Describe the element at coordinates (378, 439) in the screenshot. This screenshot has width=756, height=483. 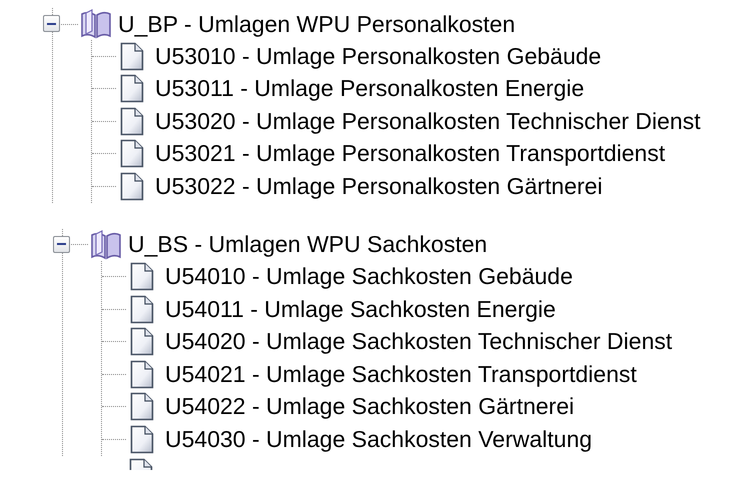
I see `tree-item: U54030 - Umlage Sachkosten Verwaltung` at that location.